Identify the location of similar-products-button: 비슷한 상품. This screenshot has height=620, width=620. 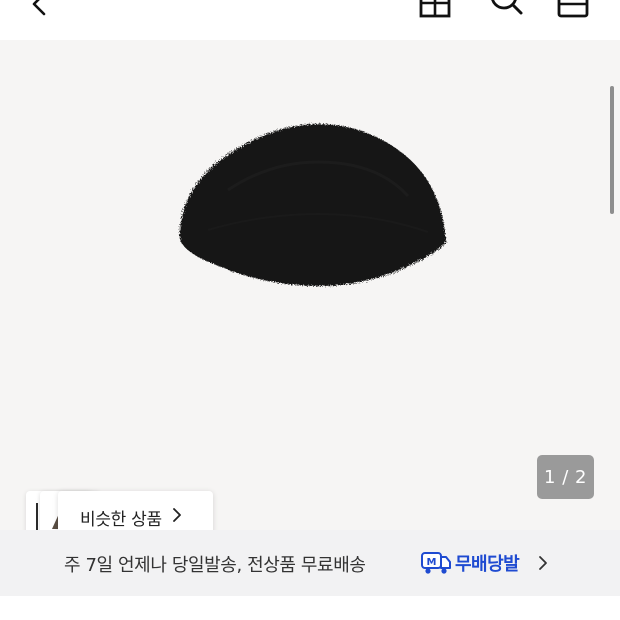
(119, 510).